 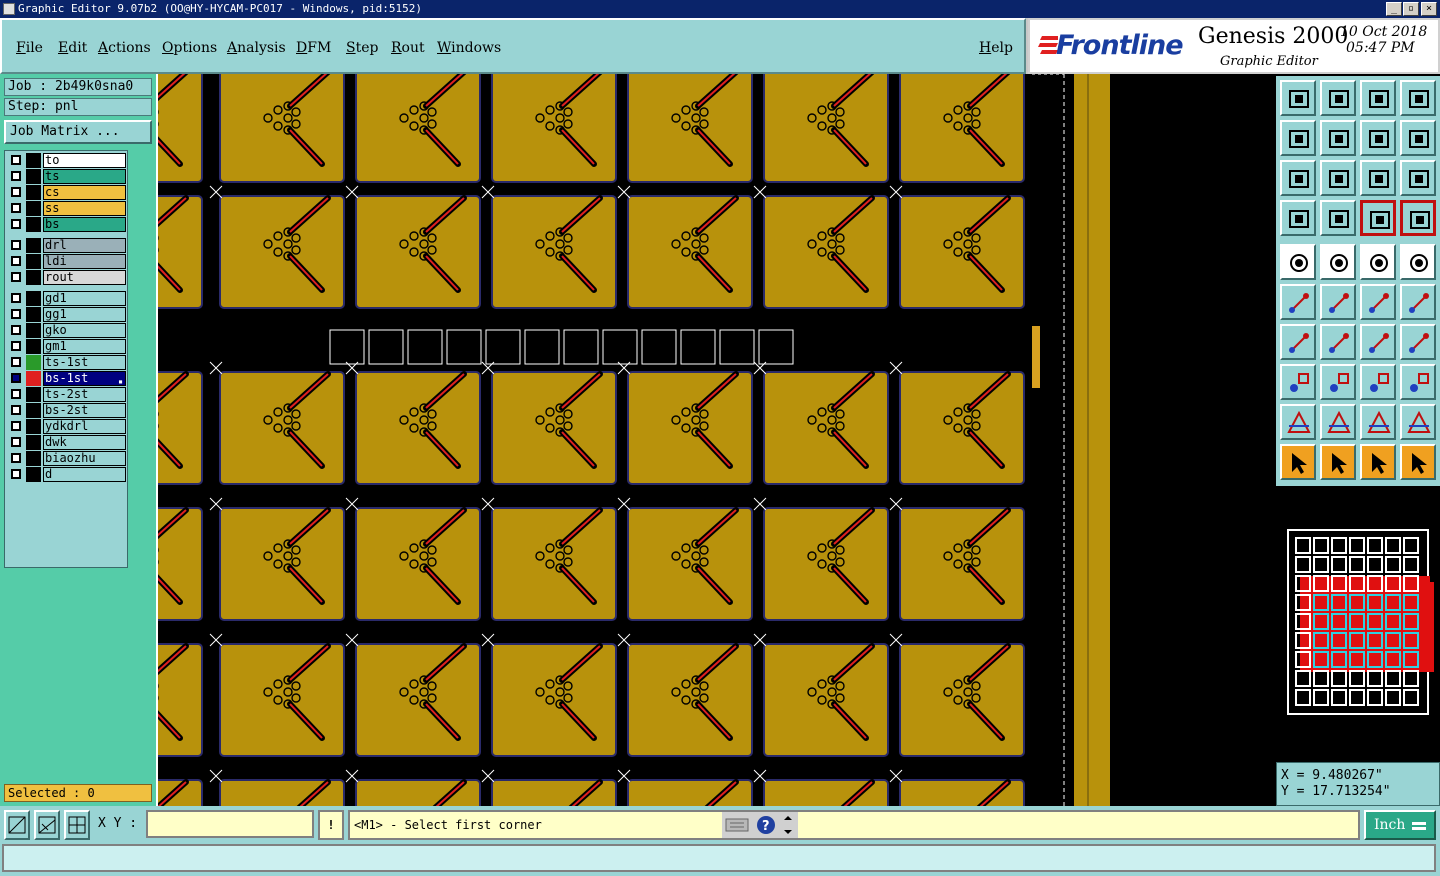 I want to click on layer-row-ldi: ldi, so click(x=67, y=261).